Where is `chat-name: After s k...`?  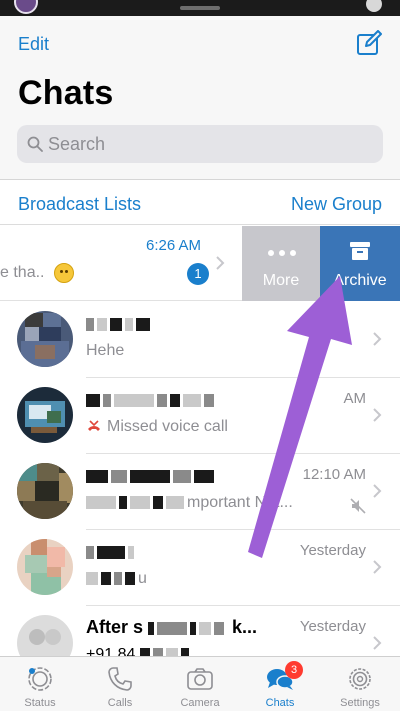 chat-name: After s k... is located at coordinates (171, 627).